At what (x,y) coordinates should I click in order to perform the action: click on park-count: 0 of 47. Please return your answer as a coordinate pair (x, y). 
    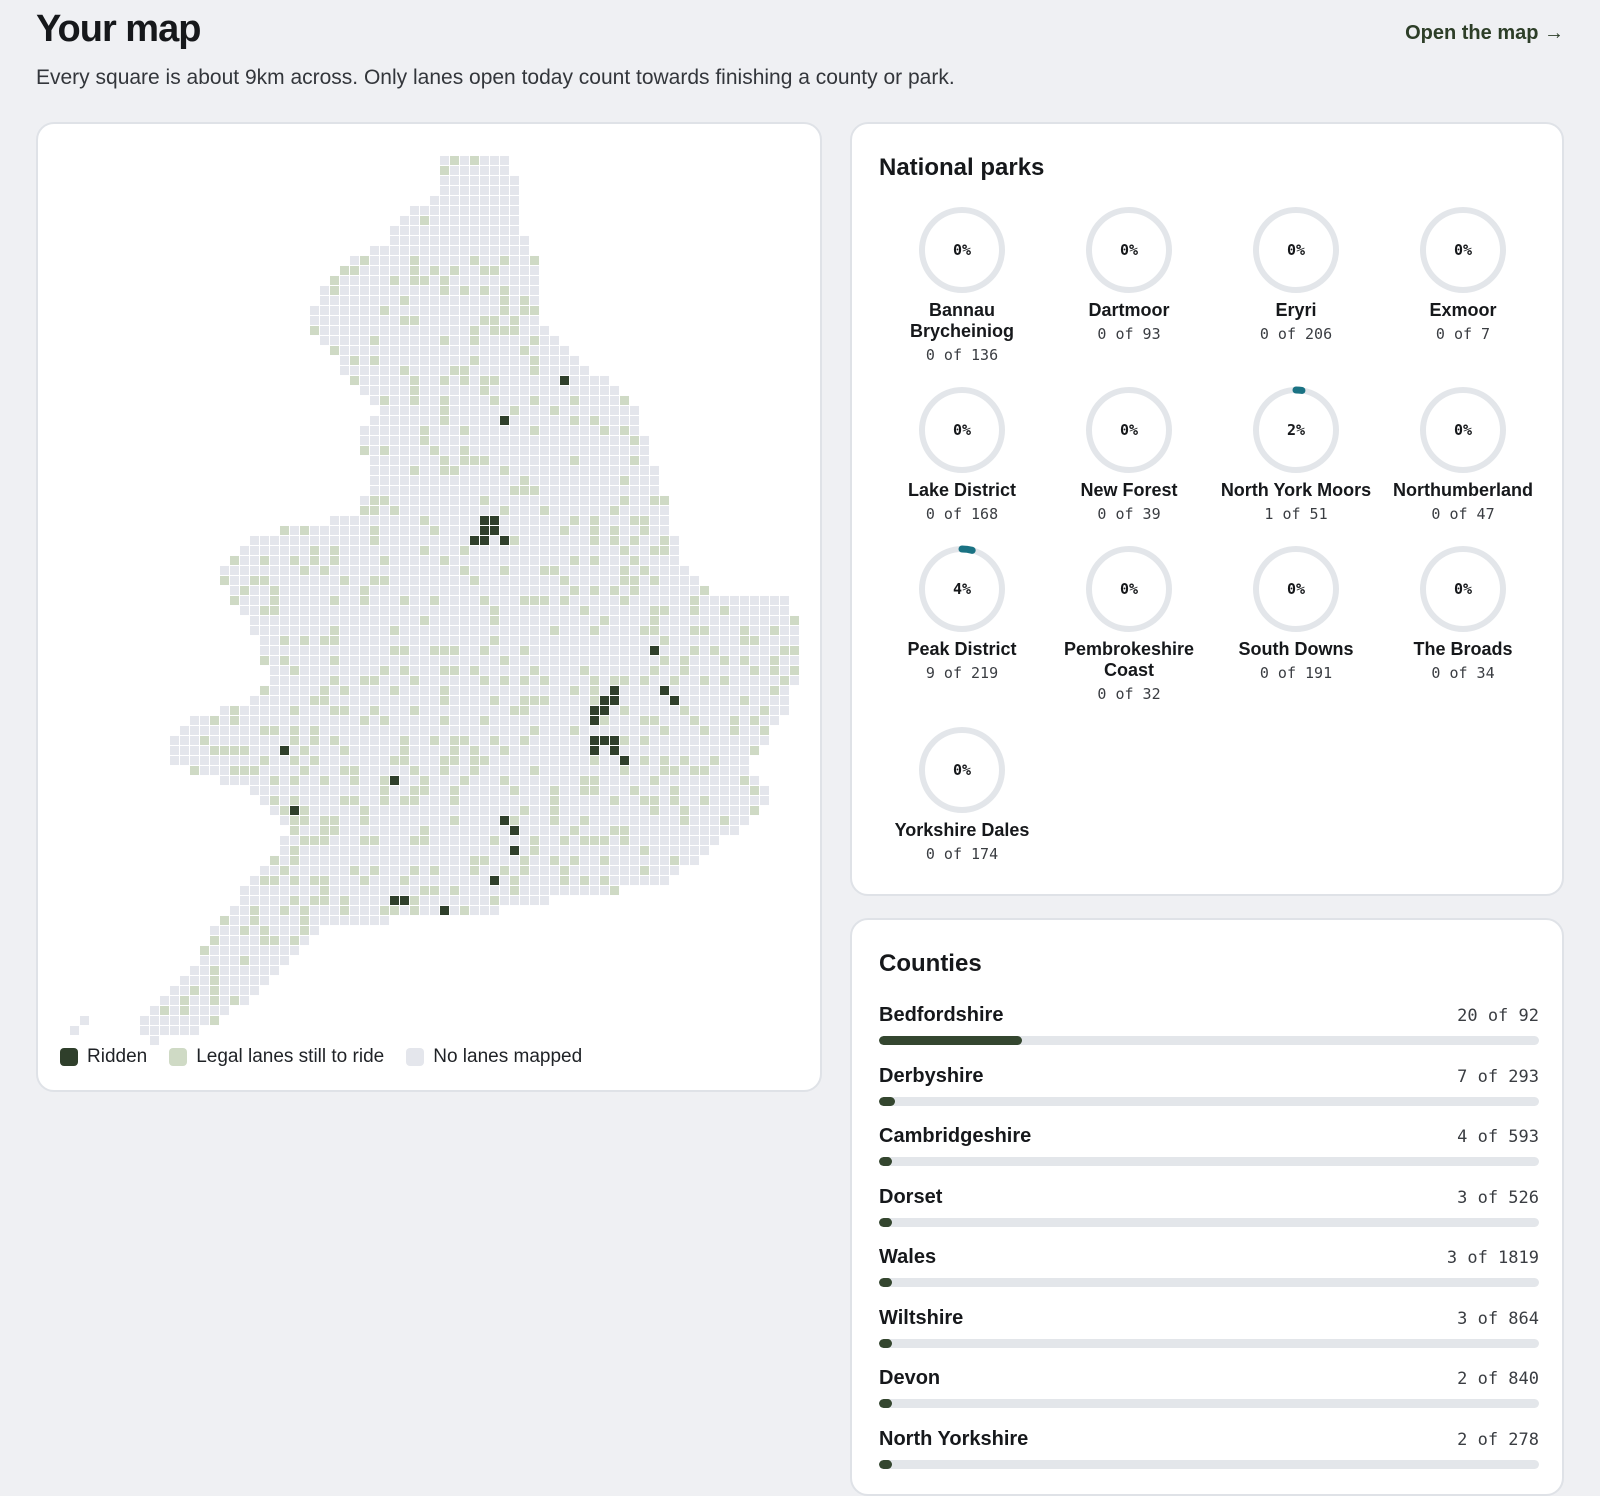
    Looking at the image, I should click on (1463, 514).